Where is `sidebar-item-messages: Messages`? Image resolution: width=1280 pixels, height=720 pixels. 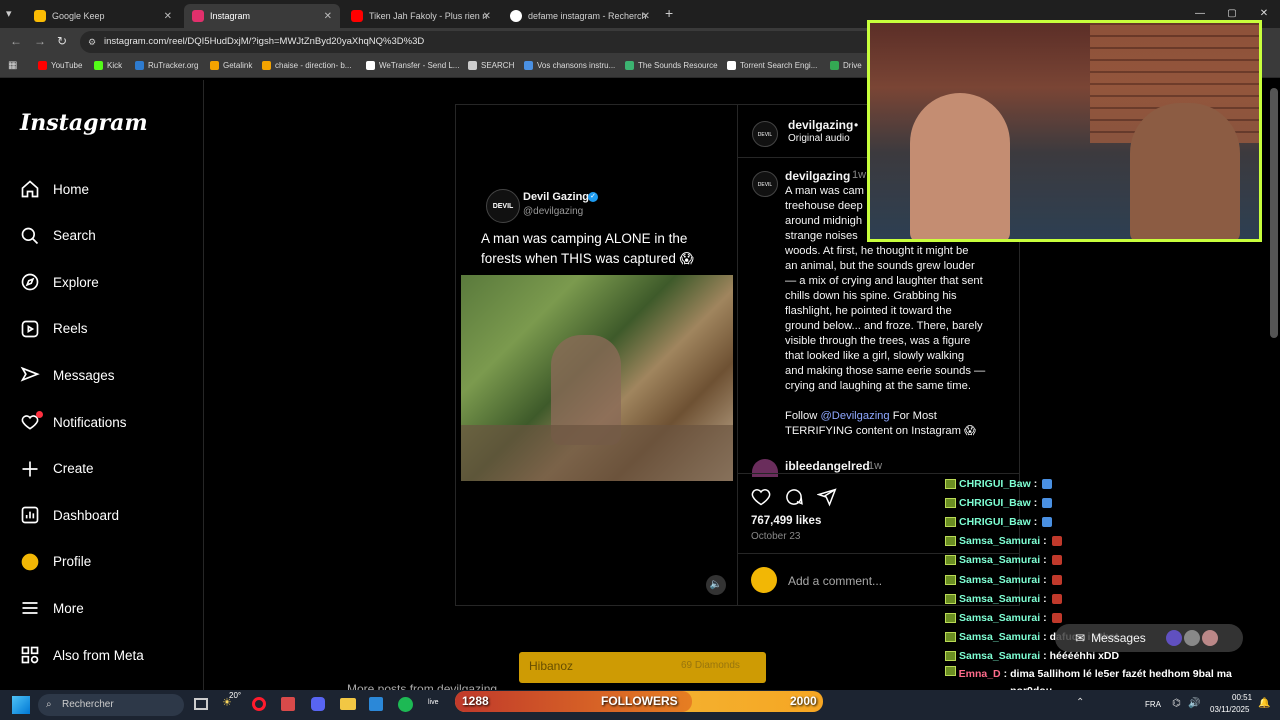 sidebar-item-messages: Messages is located at coordinates (67, 375).